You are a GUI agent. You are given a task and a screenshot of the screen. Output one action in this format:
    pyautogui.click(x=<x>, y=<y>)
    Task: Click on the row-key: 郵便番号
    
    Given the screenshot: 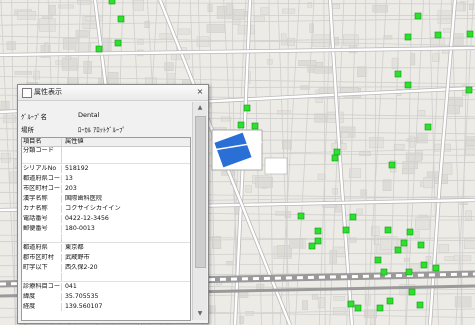 What is the action you would take?
    pyautogui.click(x=42, y=229)
    